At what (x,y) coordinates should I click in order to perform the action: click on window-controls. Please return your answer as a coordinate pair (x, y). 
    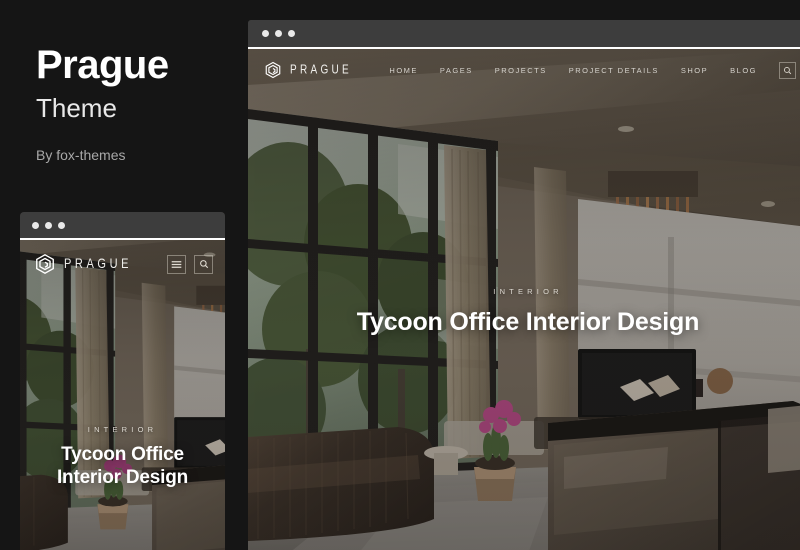
    Looking at the image, I should click on (278, 33).